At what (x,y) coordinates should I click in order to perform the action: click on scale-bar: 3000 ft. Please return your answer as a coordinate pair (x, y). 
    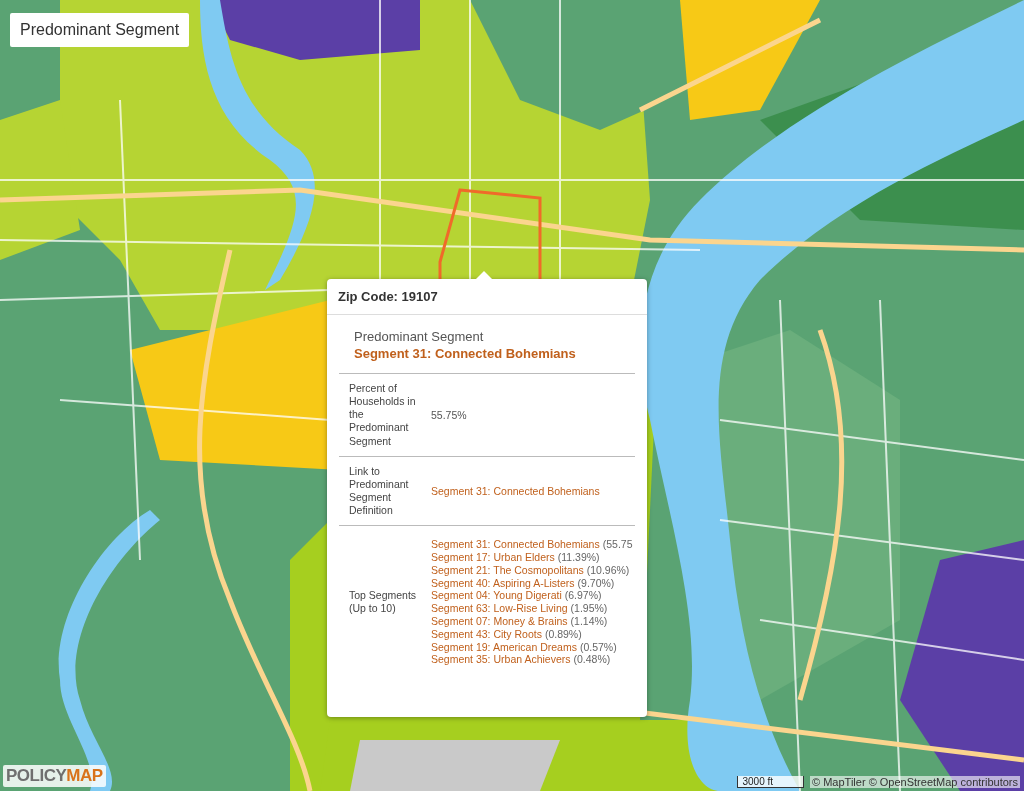
    Looking at the image, I should click on (771, 782).